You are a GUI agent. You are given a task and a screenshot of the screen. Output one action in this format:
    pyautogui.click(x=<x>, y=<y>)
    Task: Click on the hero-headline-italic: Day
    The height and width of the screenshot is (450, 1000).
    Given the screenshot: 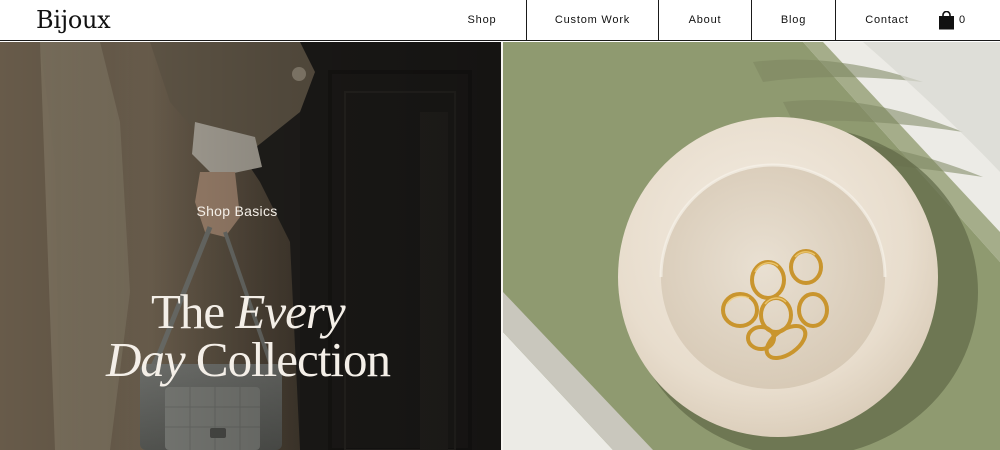 What is the action you would take?
    pyautogui.click(x=146, y=359)
    